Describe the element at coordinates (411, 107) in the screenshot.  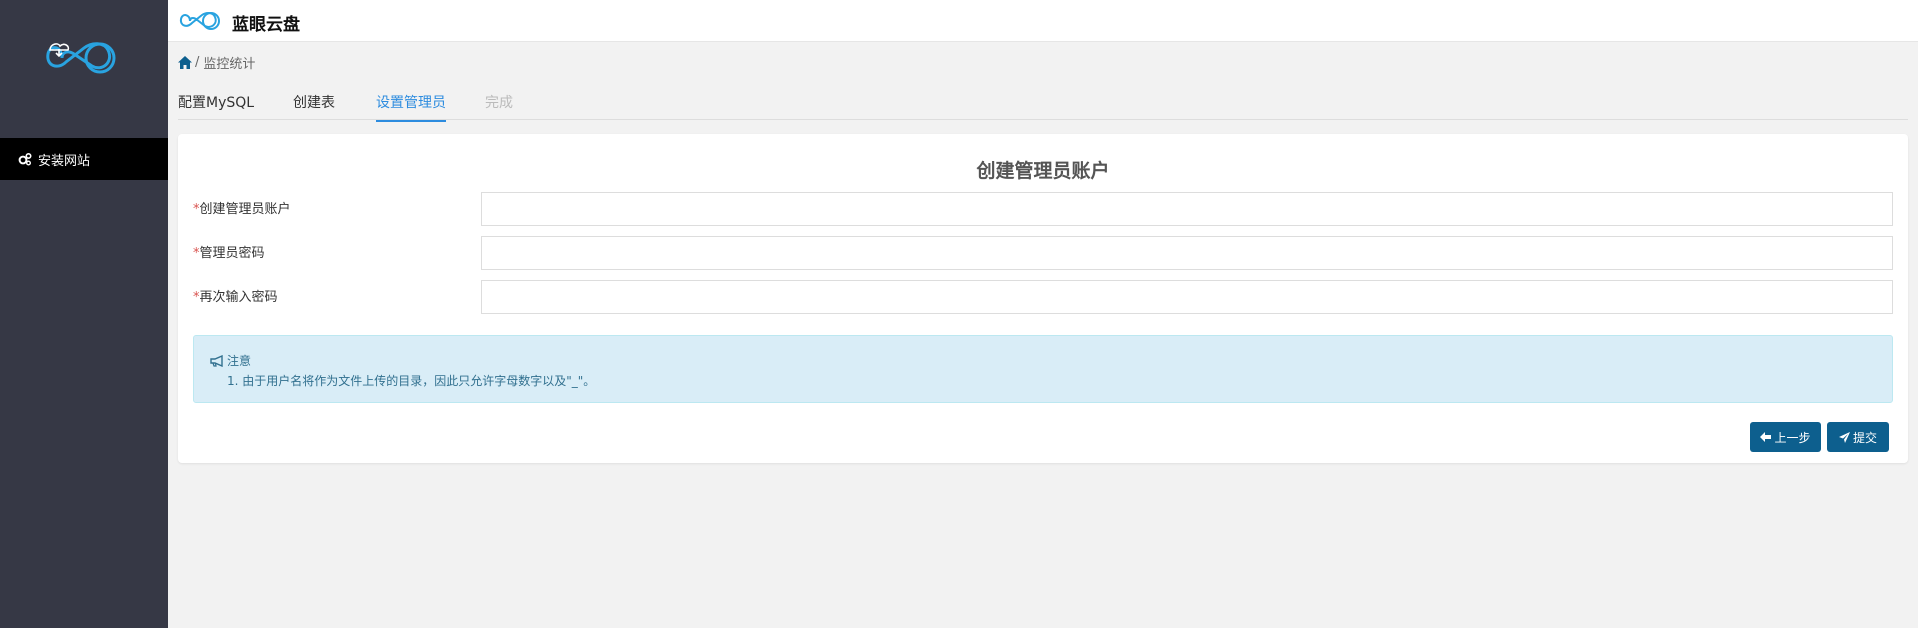
I see `tab-set-admin: 设置管理员` at that location.